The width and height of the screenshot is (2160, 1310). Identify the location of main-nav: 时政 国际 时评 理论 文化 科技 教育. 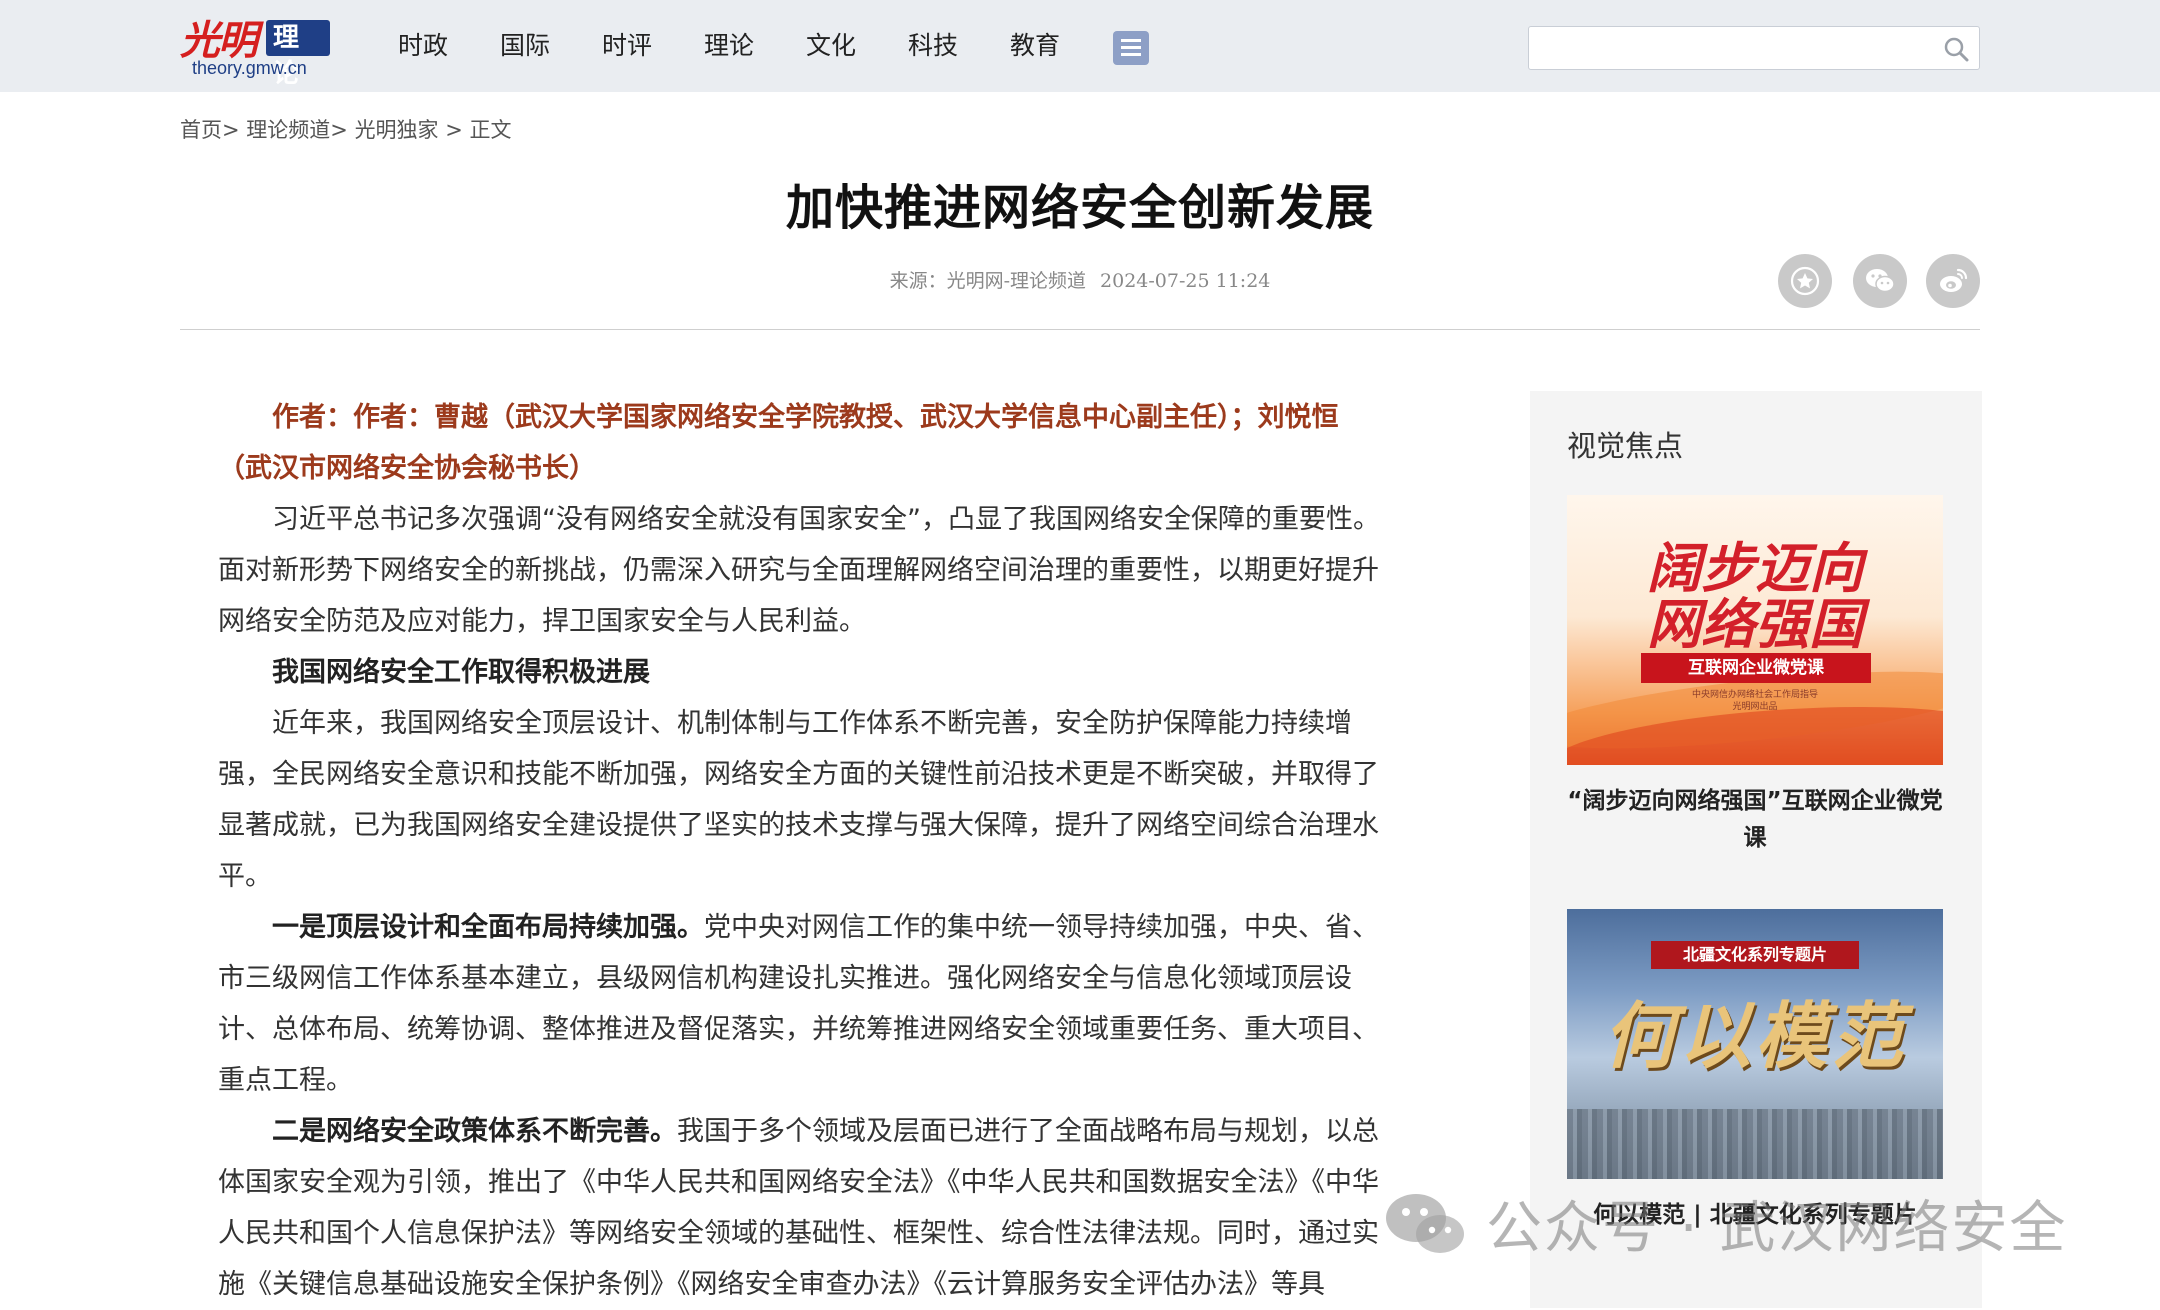
(755, 46).